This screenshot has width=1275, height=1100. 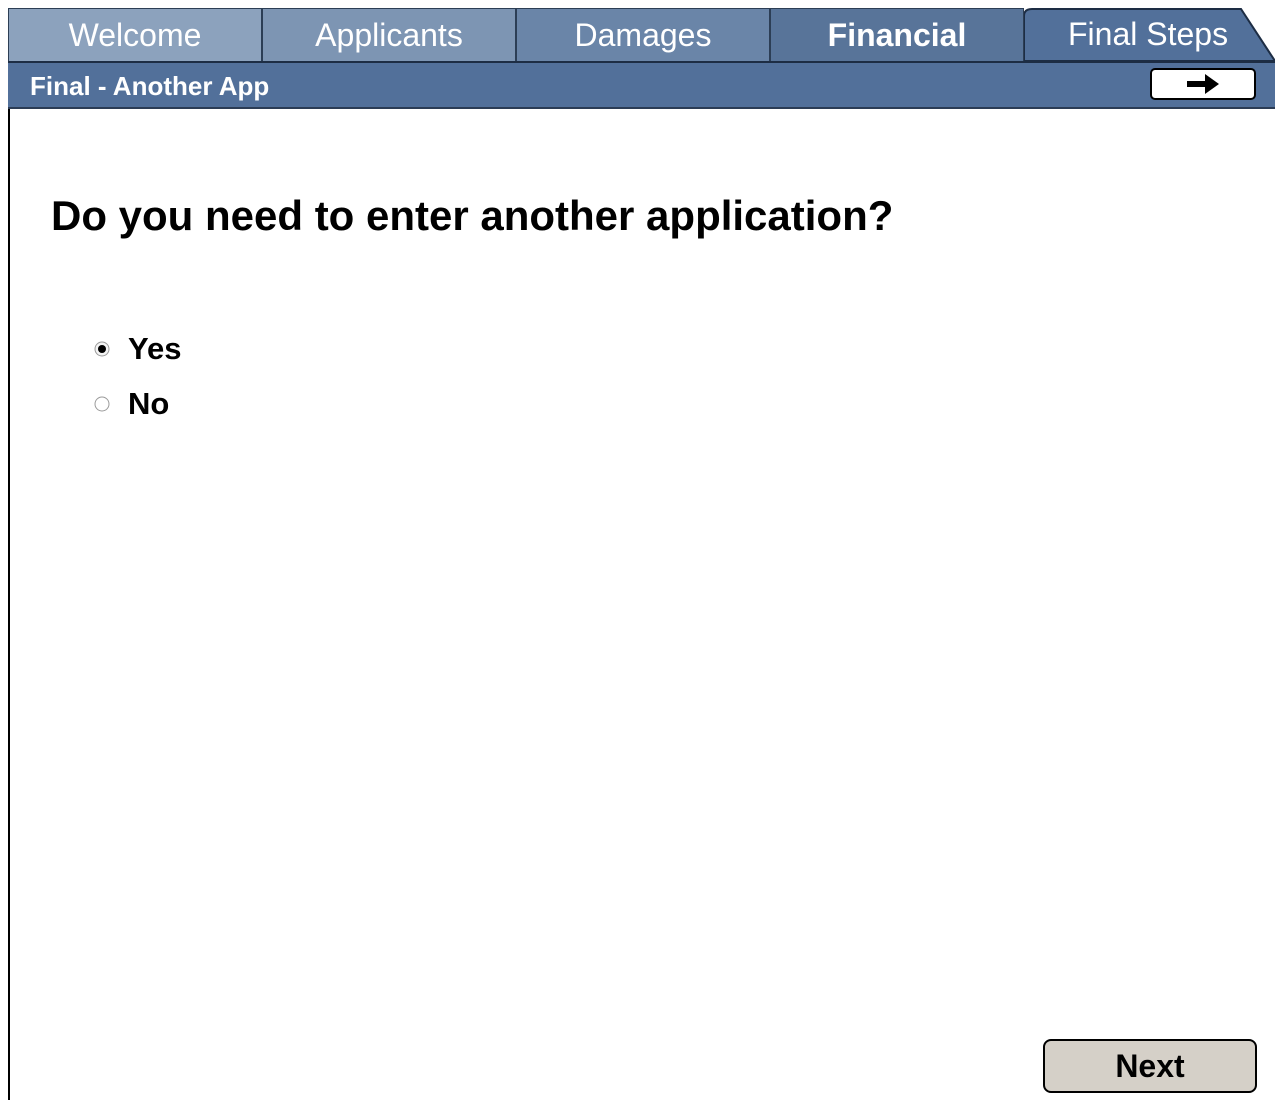 I want to click on tab-welcome: Welcome, so click(x=135, y=34).